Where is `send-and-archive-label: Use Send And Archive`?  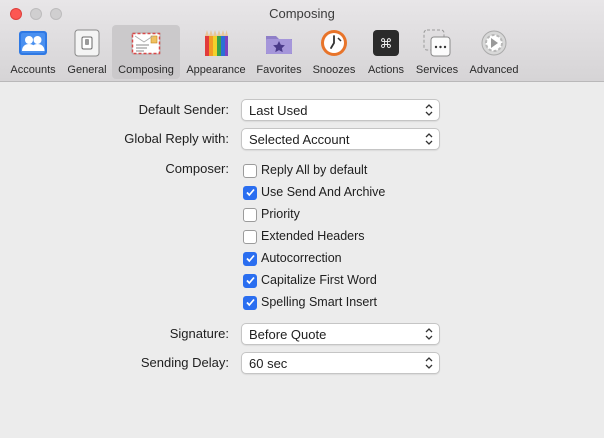
send-and-archive-label: Use Send And Archive is located at coordinates (323, 192).